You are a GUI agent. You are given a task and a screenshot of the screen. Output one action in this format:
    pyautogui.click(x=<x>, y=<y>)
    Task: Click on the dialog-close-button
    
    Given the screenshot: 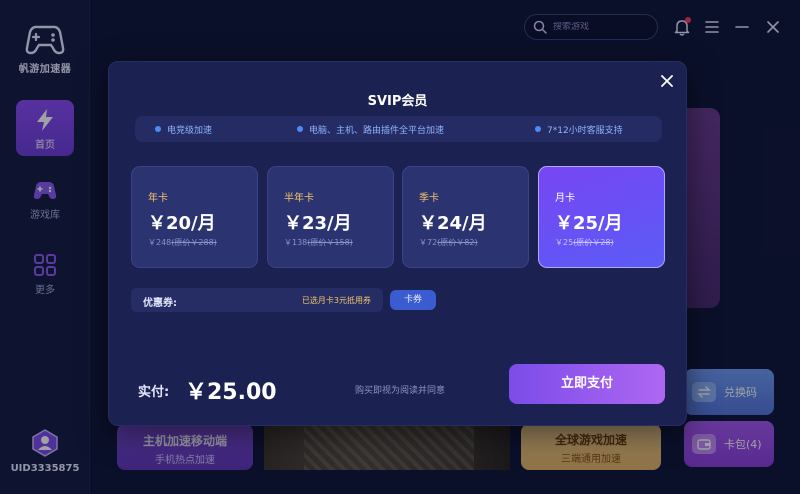 What is the action you would take?
    pyautogui.click(x=667, y=81)
    